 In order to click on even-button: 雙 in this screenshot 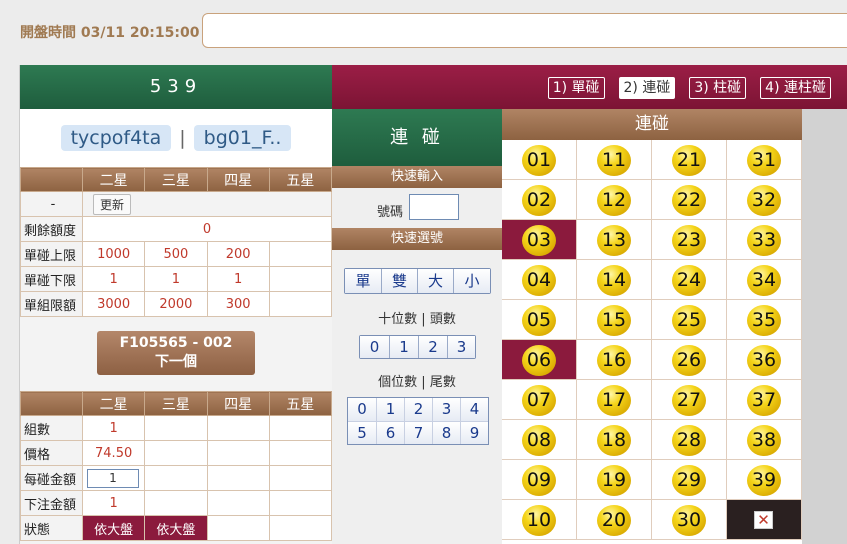, I will do `click(399, 281)`.